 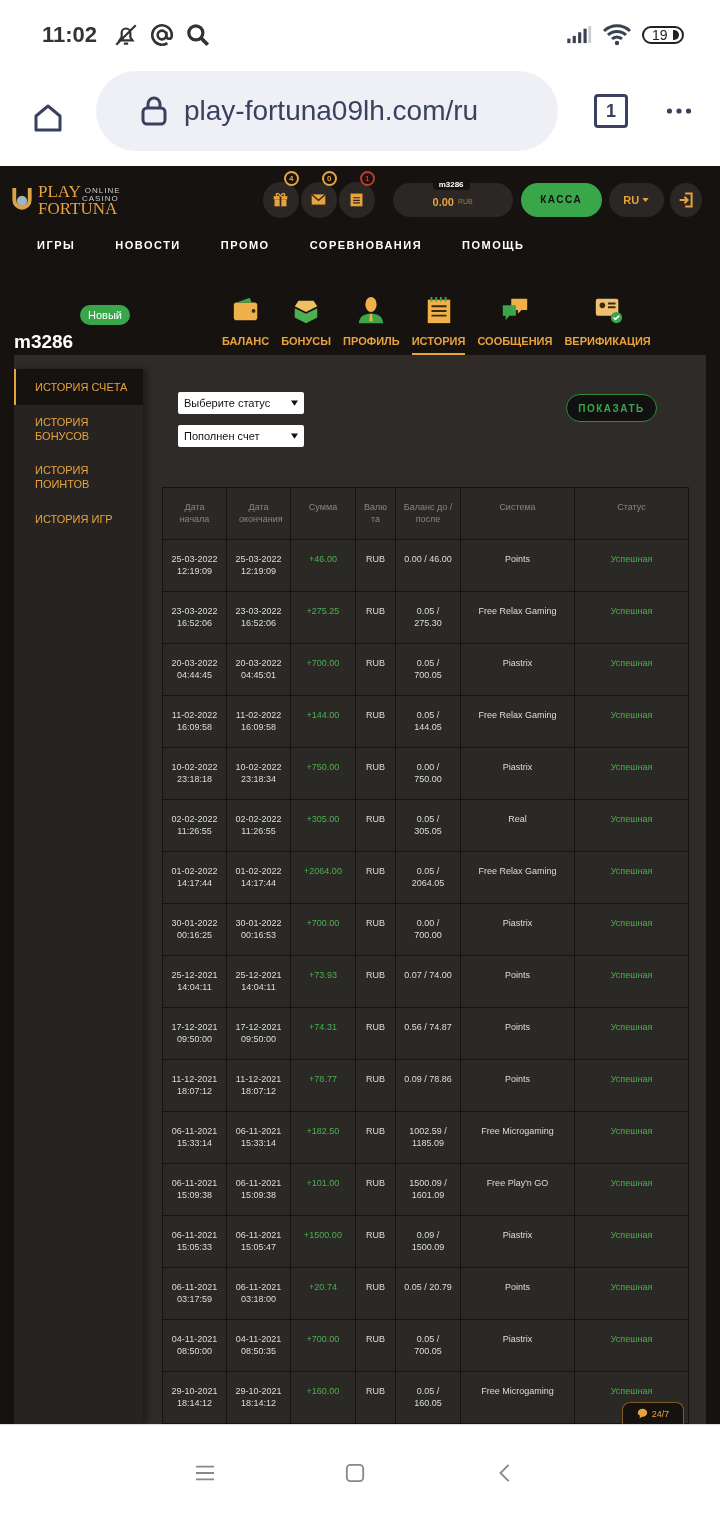 What do you see at coordinates (294, 436) in the screenshot?
I see `caret-icon` at bounding box center [294, 436].